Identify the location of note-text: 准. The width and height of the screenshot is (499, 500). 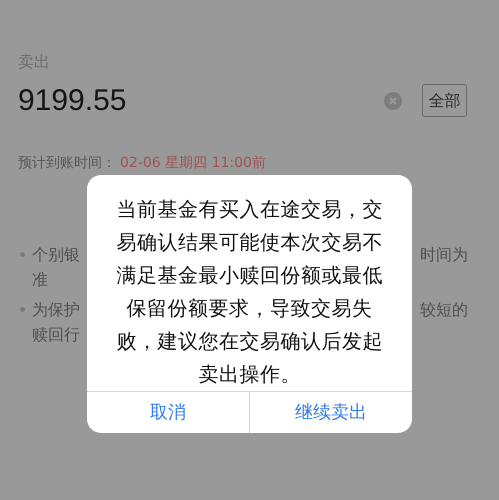
(40, 279).